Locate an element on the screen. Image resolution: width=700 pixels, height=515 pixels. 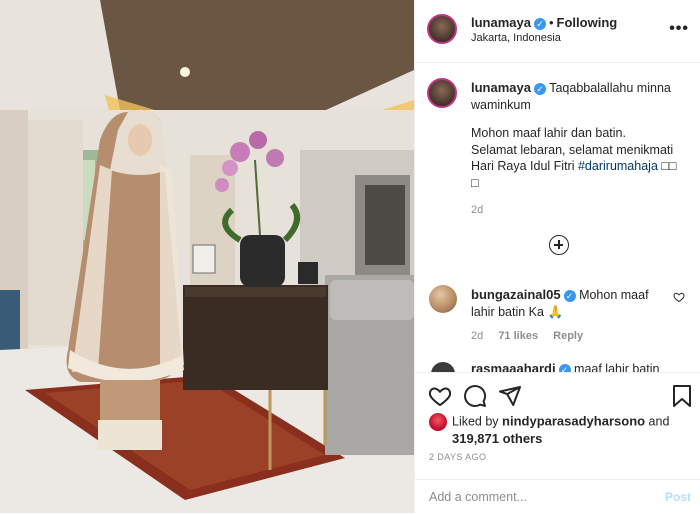
commenter-username-link: rasmaaahardi is located at coordinates (513, 366).